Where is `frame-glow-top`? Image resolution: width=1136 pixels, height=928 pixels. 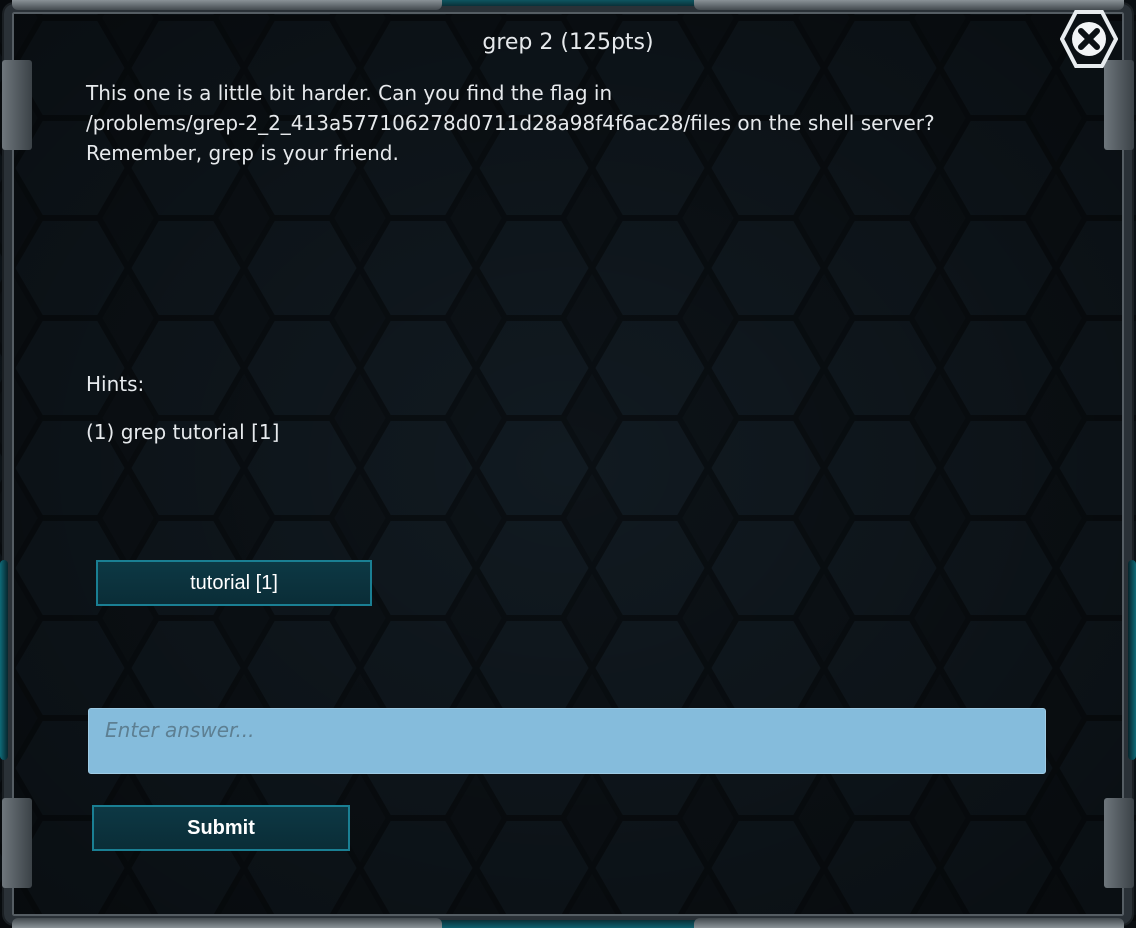 frame-glow-top is located at coordinates (568, 3).